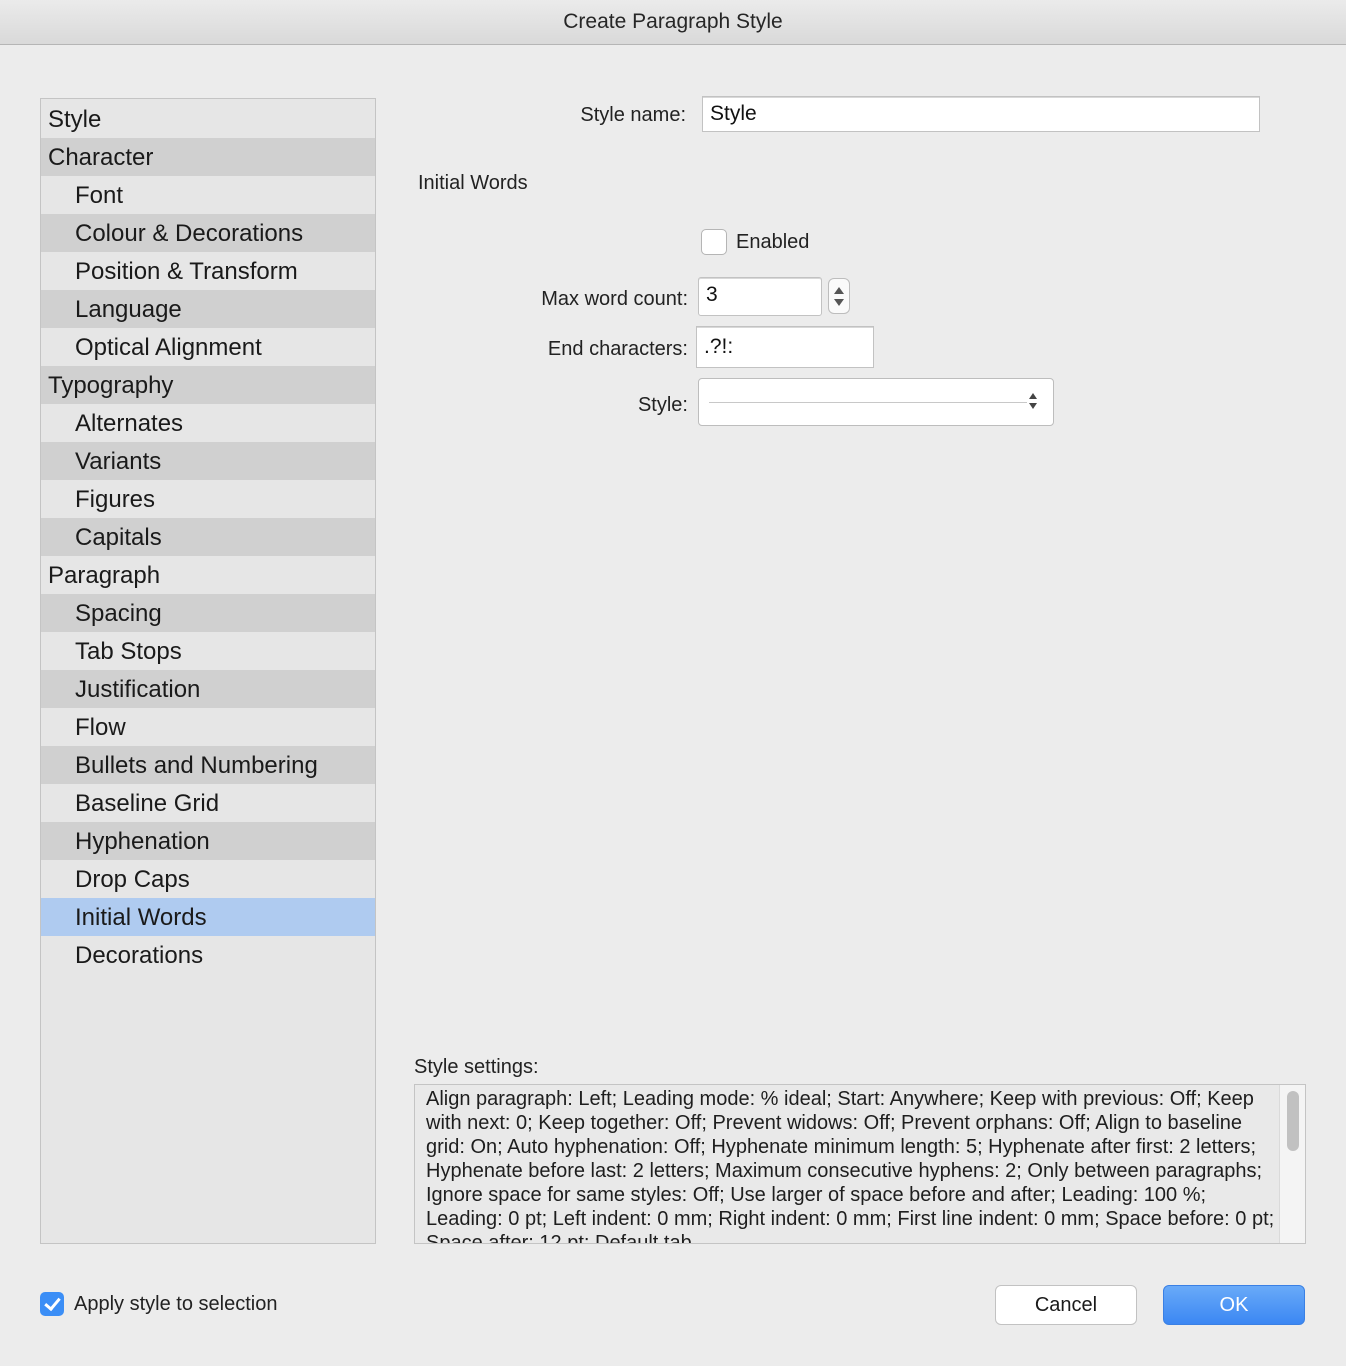 The height and width of the screenshot is (1366, 1346). I want to click on sidebar-item-style: Style, so click(208, 119).